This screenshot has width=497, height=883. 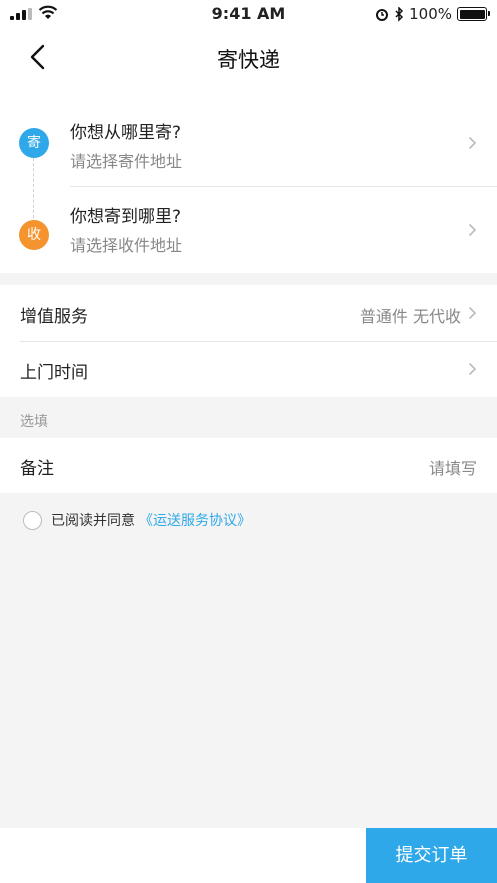 What do you see at coordinates (34, 143) in the screenshot?
I see `sender-badge: 寄` at bounding box center [34, 143].